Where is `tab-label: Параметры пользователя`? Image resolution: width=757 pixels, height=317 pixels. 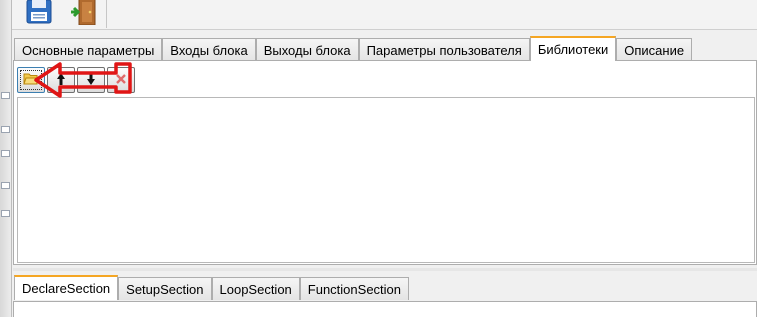
tab-label: Параметры пользователя is located at coordinates (444, 50).